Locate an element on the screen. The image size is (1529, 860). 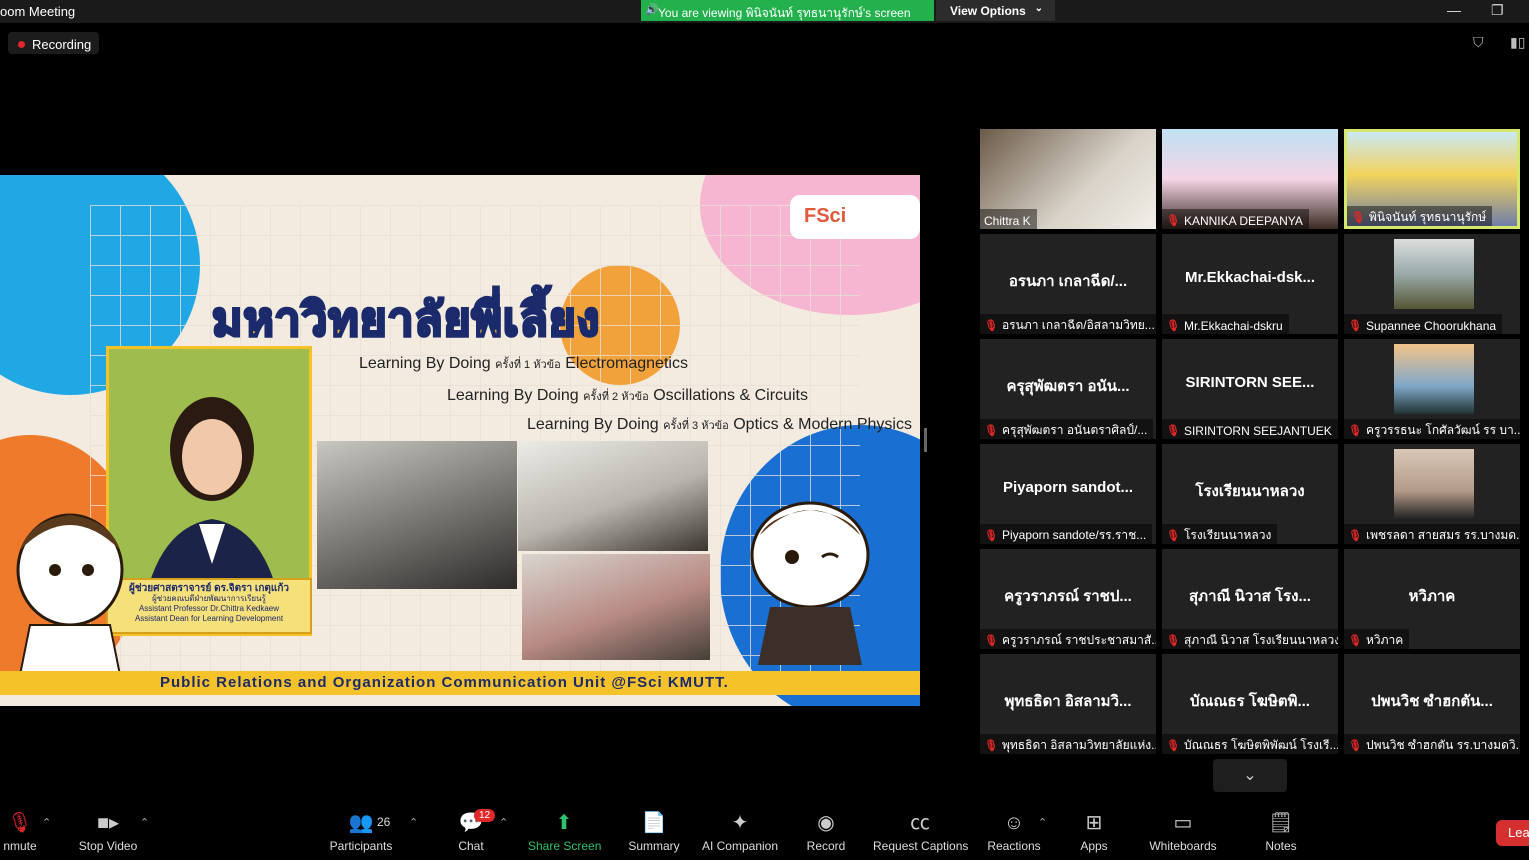
split-drag-handle is located at coordinates (925, 440).